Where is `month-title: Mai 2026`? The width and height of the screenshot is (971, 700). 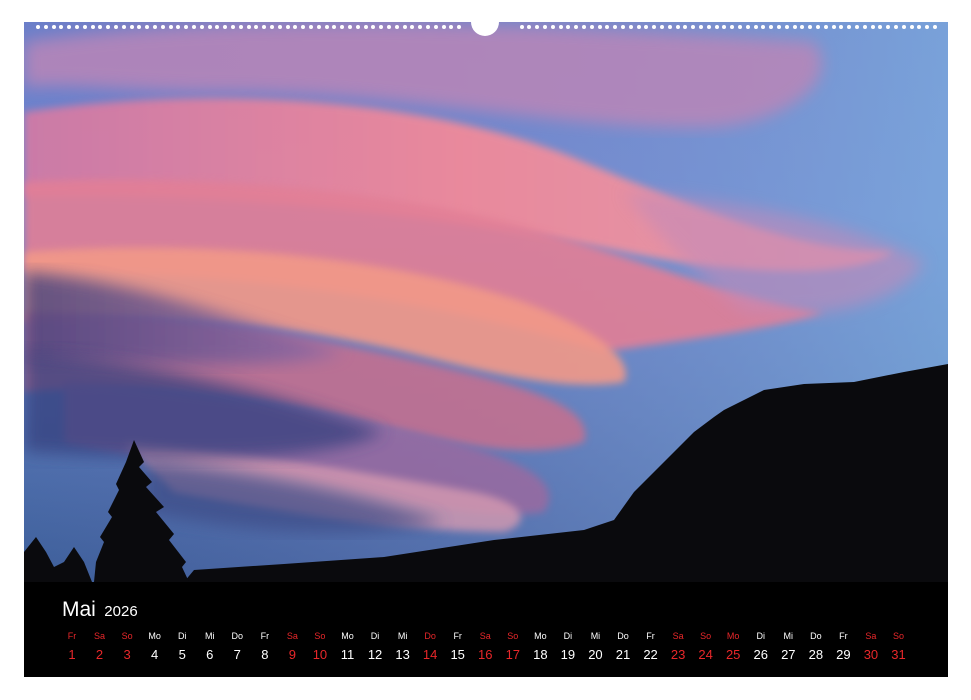
month-title: Mai 2026 is located at coordinates (100, 610).